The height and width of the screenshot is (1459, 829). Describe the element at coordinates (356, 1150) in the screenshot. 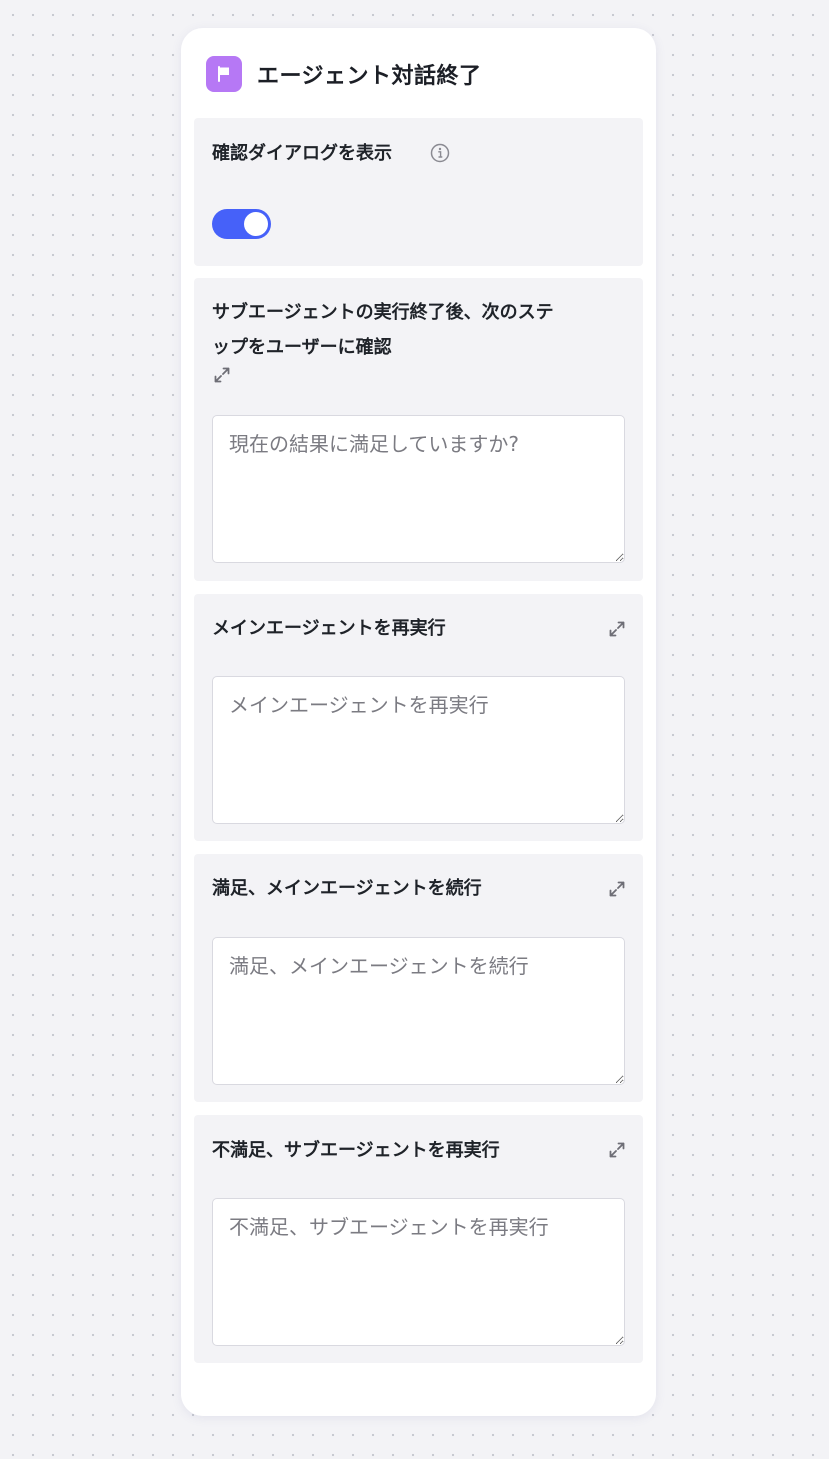

I see `rerun-sub-label: 不満足、サブエージェントを再実行` at that location.